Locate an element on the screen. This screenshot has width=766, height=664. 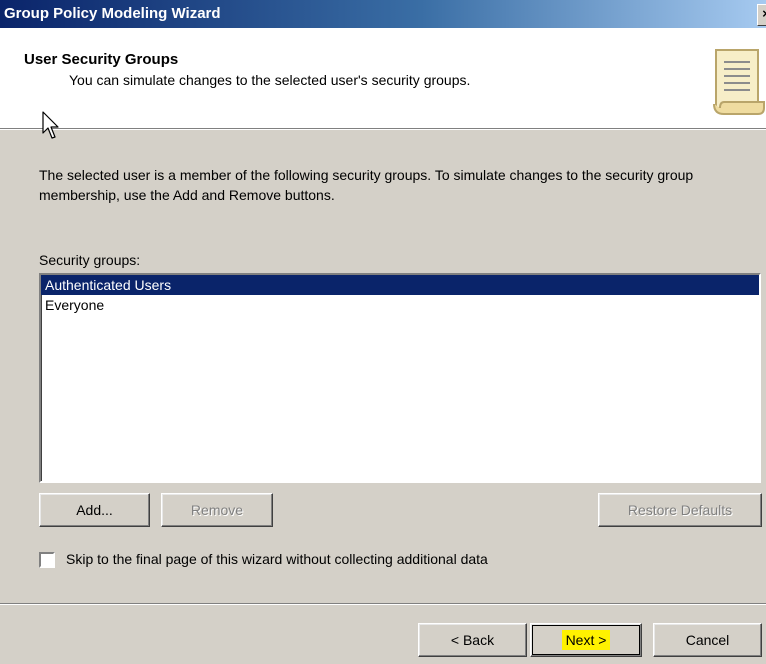
close-button: × is located at coordinates (761, 15).